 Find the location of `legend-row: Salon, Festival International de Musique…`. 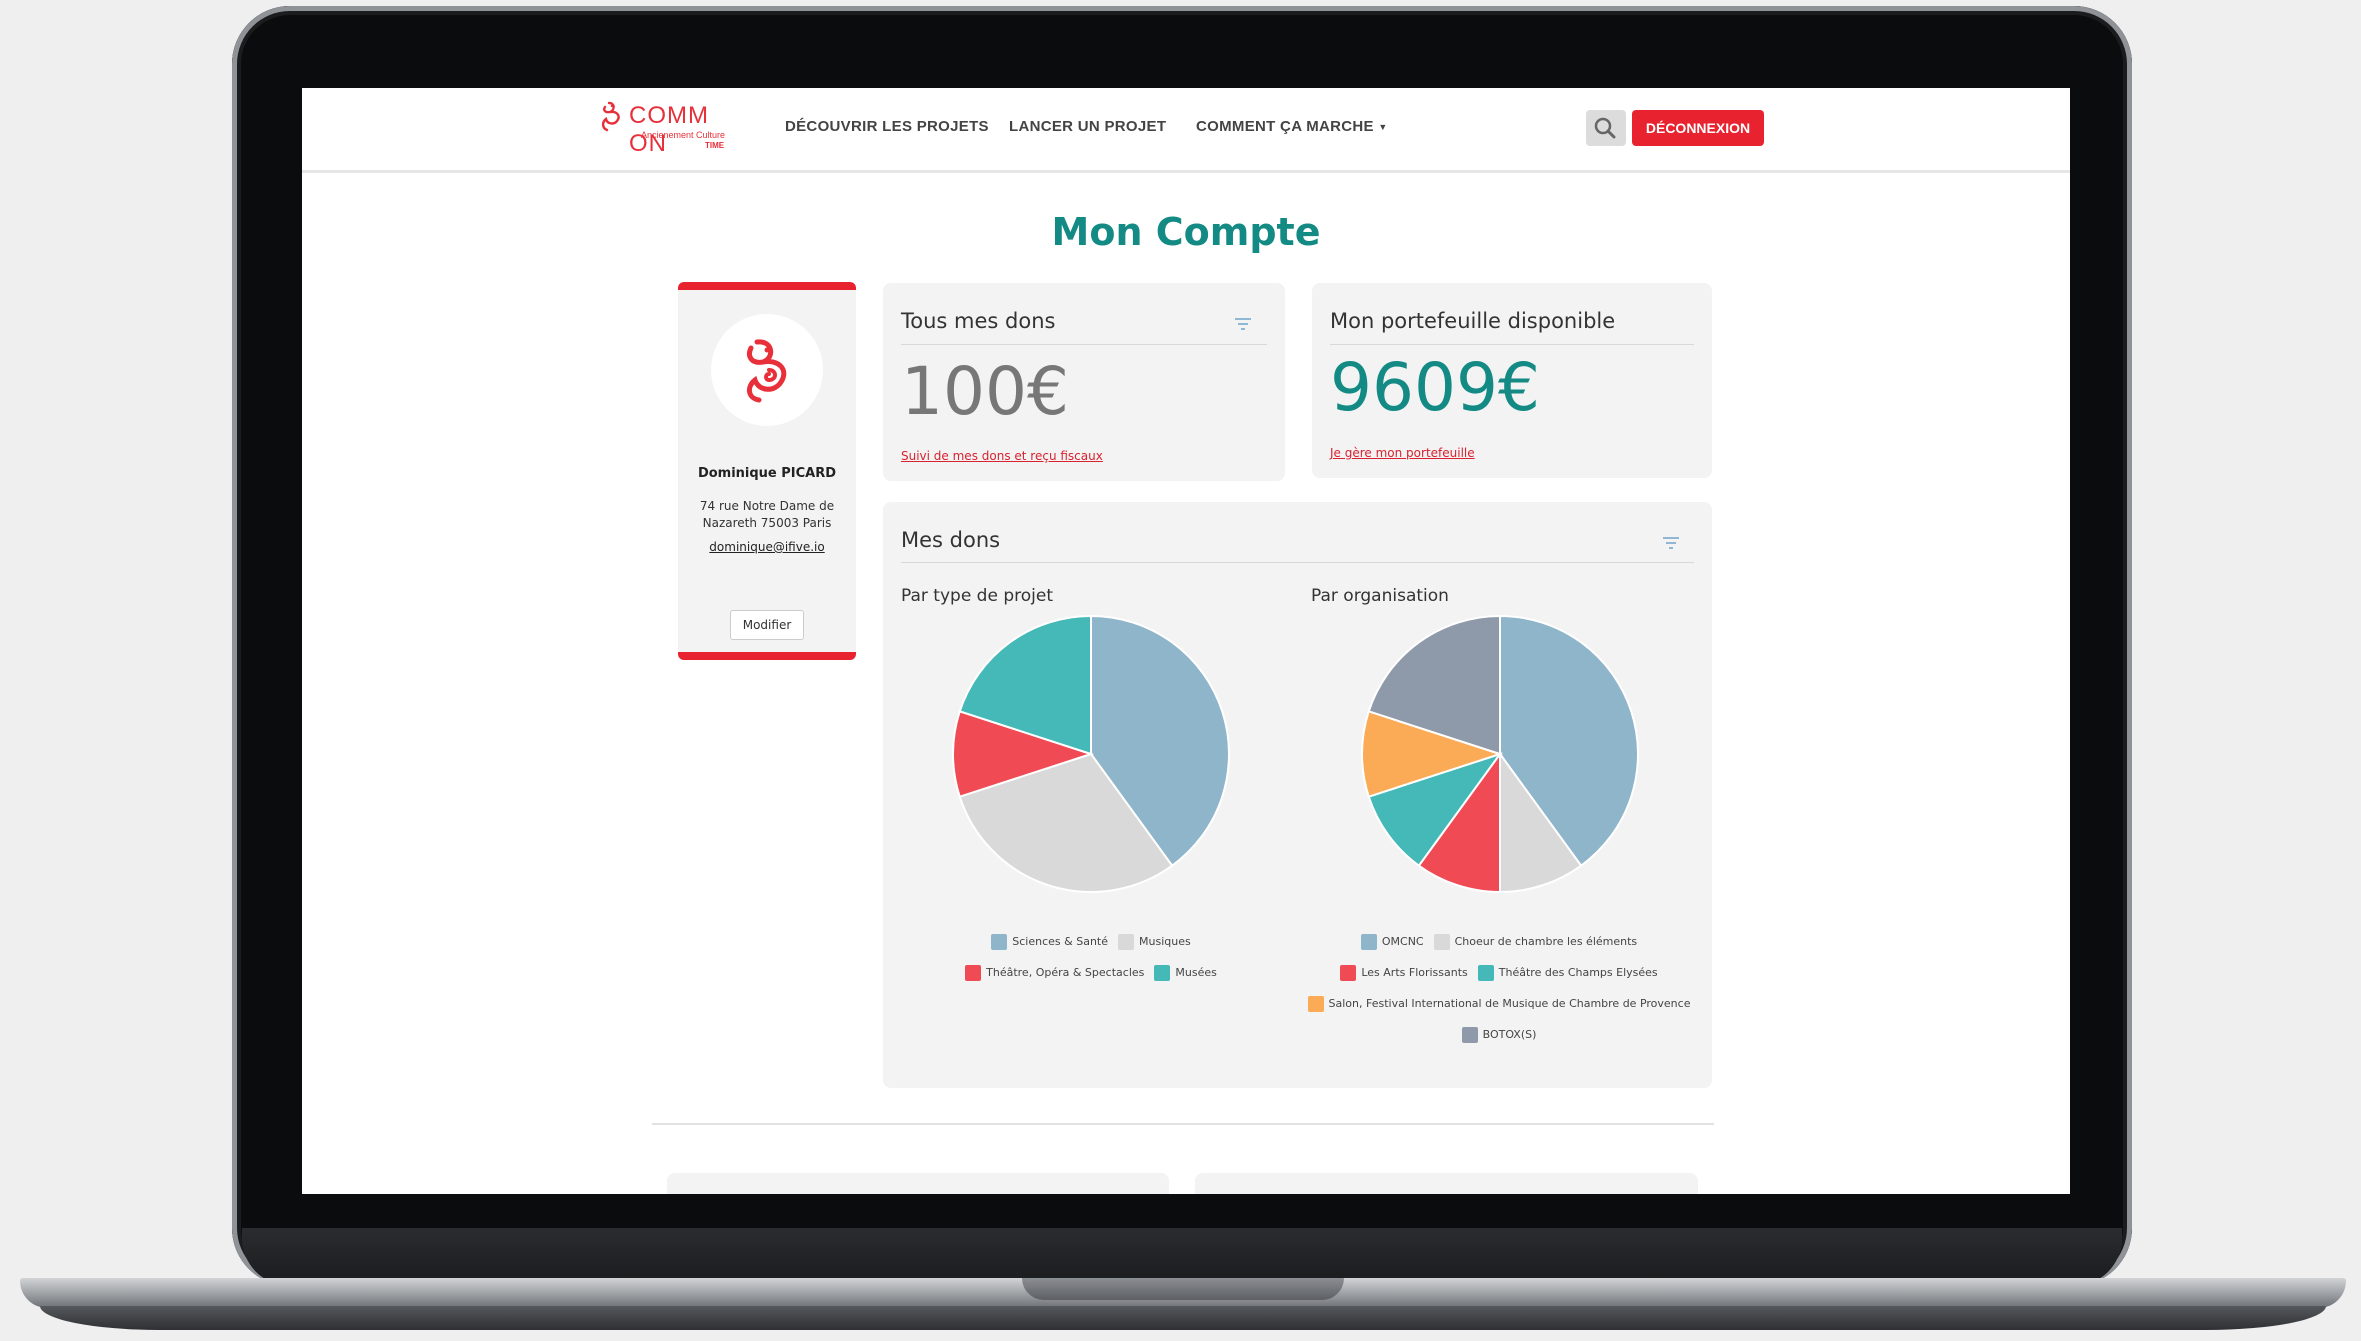

legend-row: Salon, Festival International de Musique… is located at coordinates (1499, 1003).